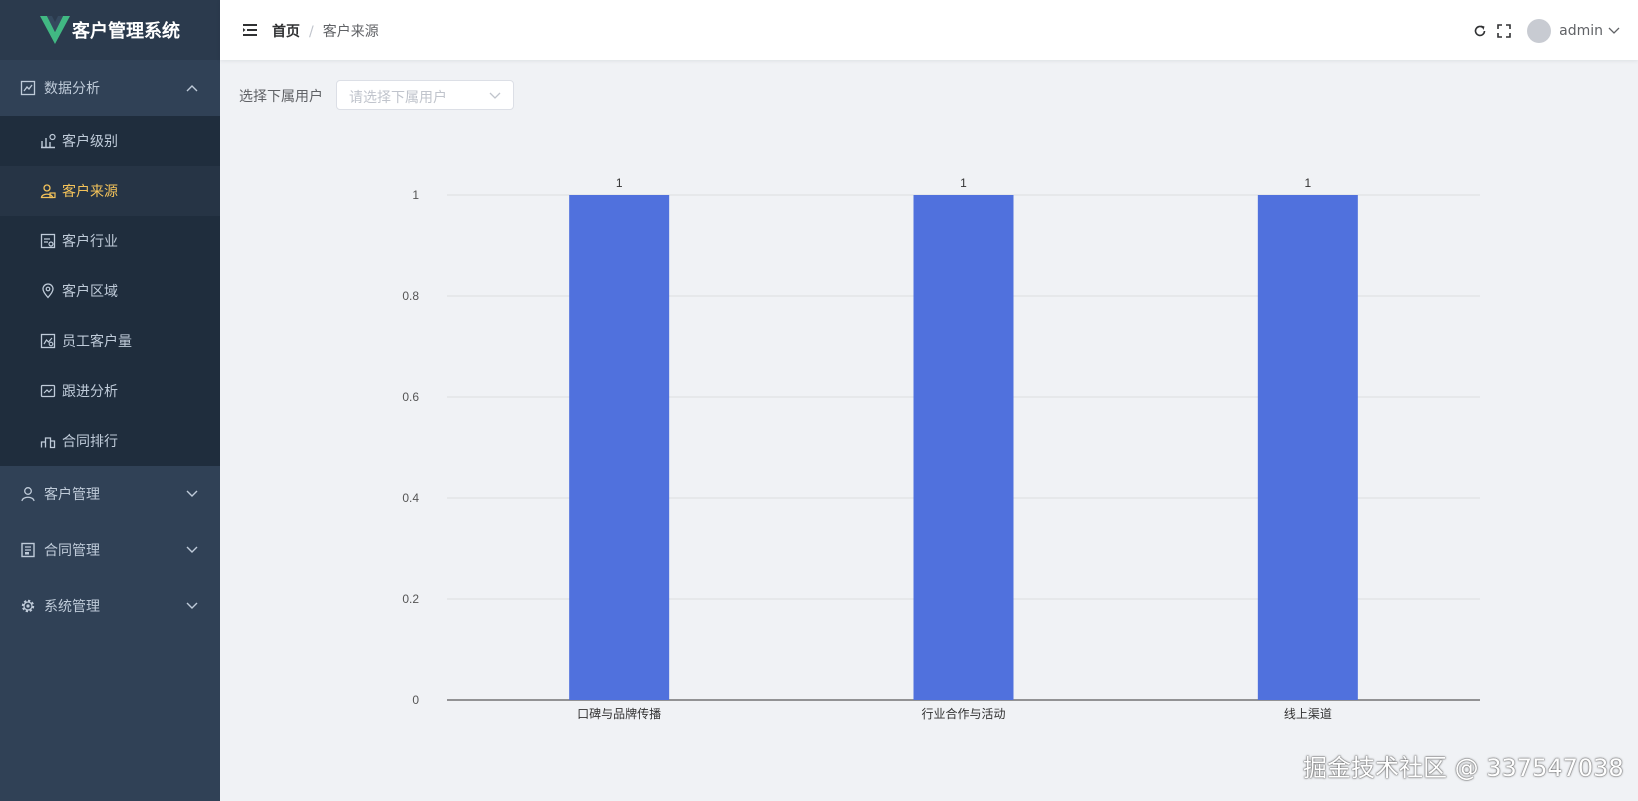 Image resolution: width=1638 pixels, height=801 pixels. I want to click on y-tick-label: 0.6, so click(410, 397).